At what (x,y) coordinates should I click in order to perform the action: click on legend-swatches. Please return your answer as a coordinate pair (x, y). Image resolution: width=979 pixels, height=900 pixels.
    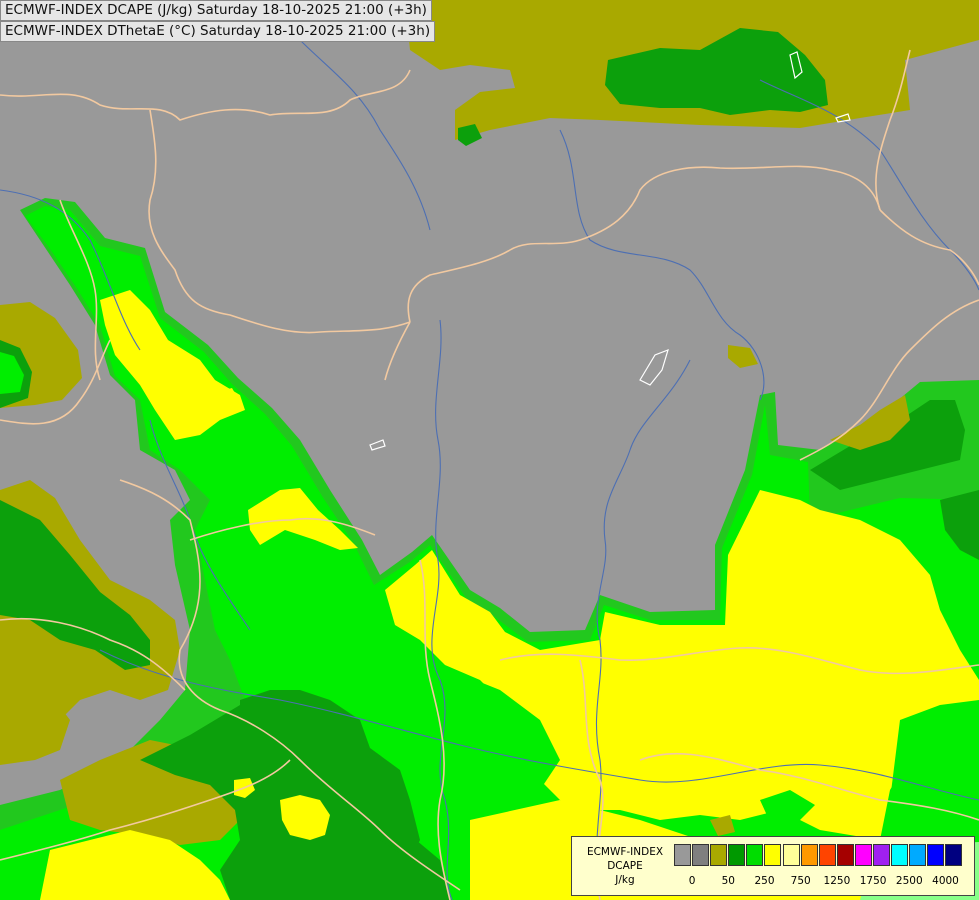
    Looking at the image, I should click on (819, 855).